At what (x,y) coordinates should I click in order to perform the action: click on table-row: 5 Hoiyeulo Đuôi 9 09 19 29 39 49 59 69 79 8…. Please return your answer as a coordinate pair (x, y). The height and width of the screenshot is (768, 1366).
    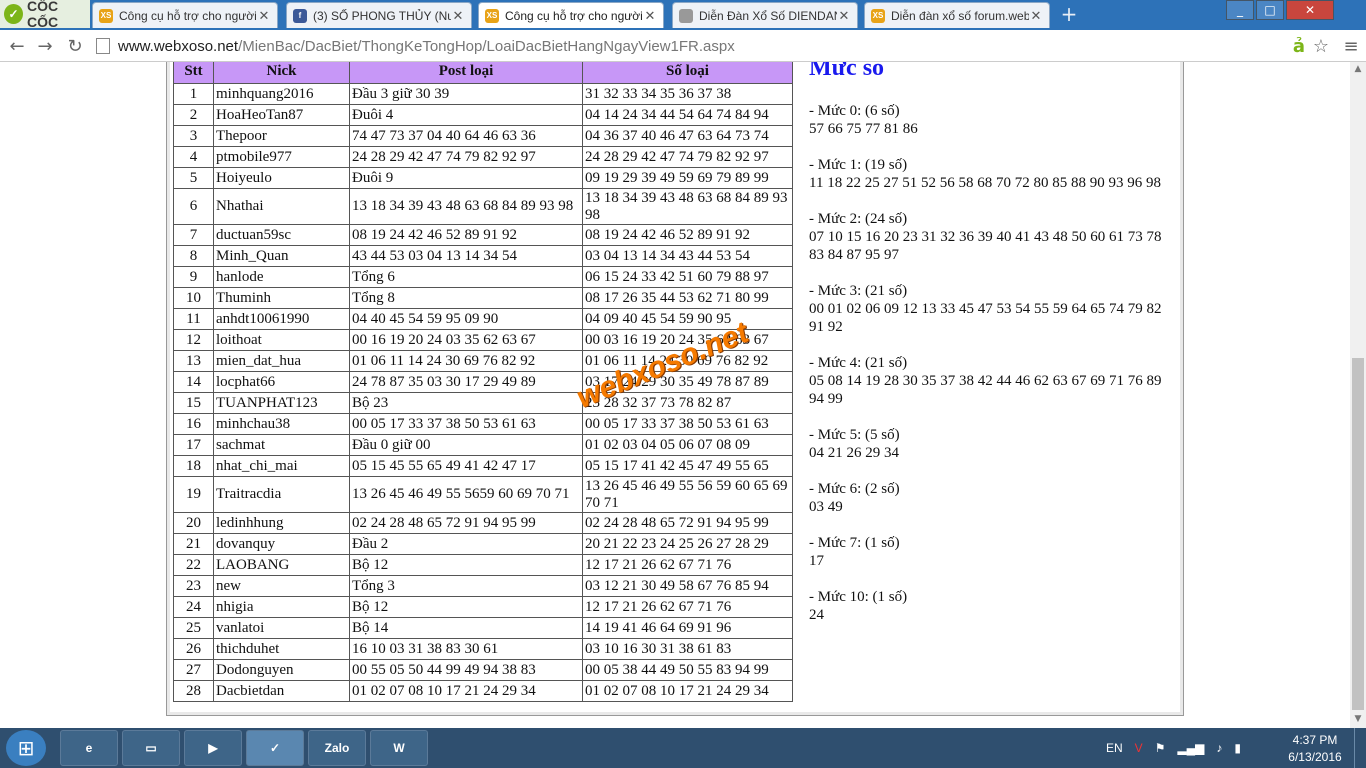
    Looking at the image, I should click on (483, 178).